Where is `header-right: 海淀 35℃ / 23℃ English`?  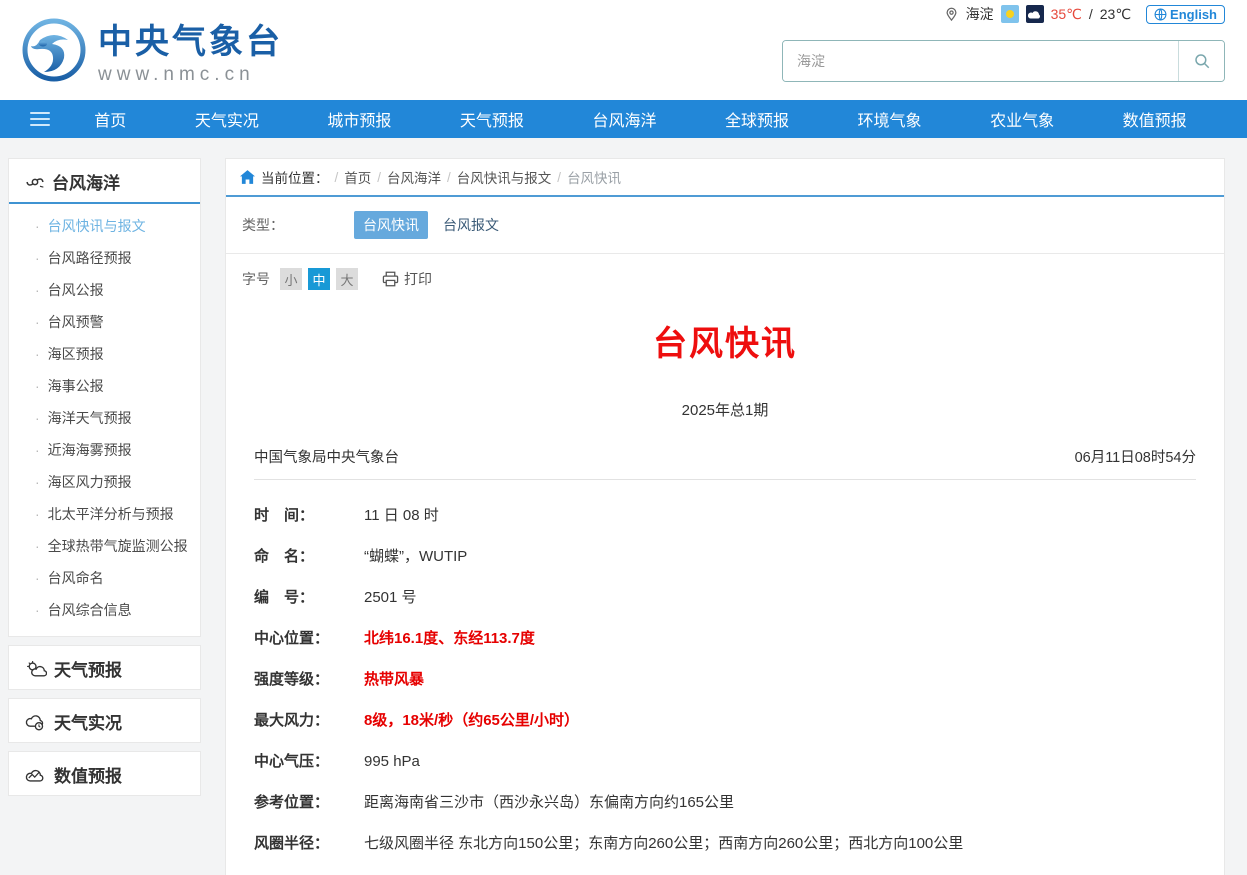 header-right: 海淀 35℃ / 23℃ English is located at coordinates (1003, 41).